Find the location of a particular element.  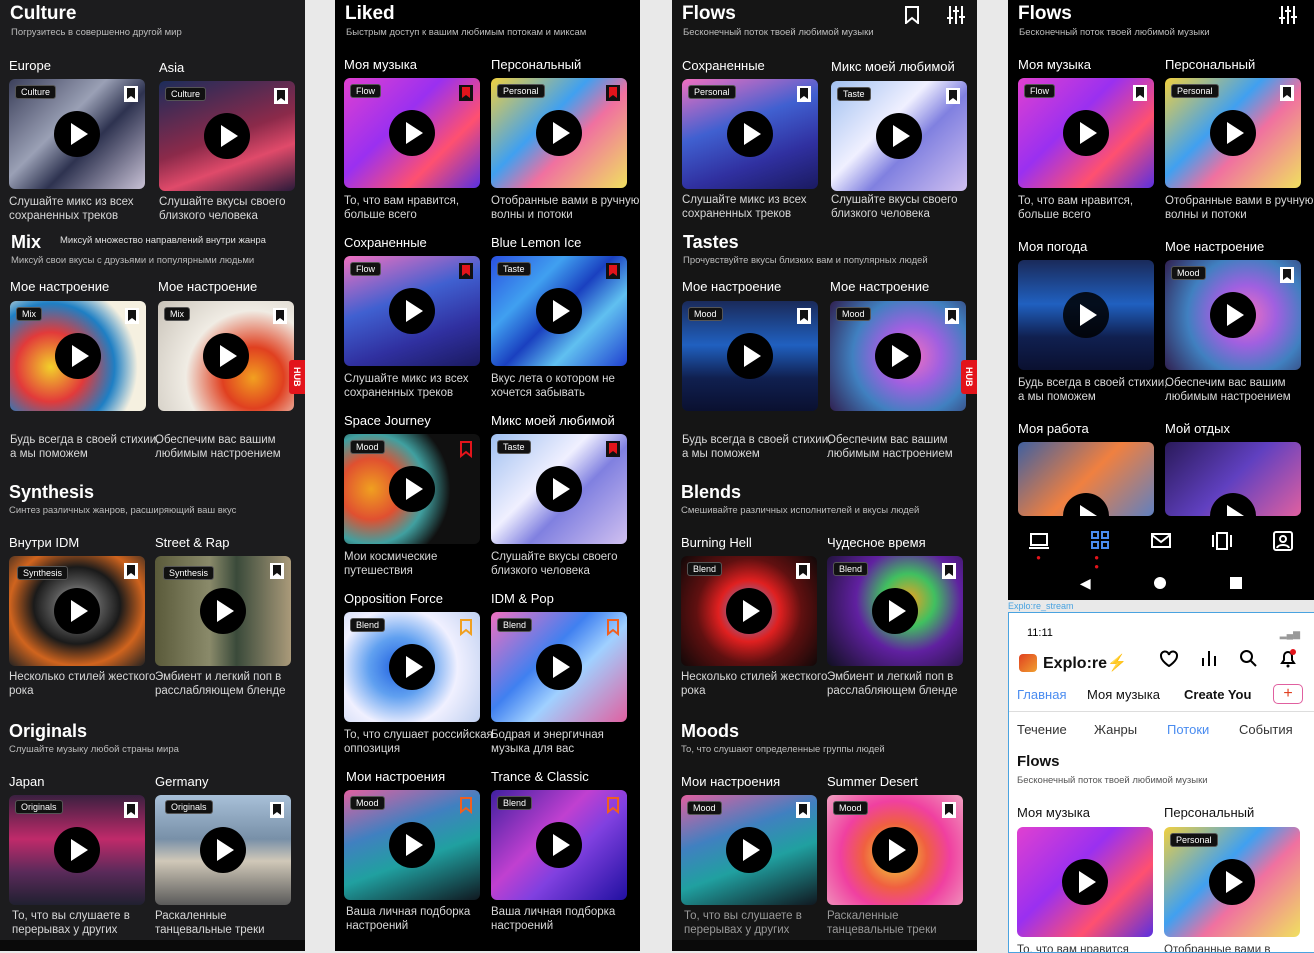

home-icon is located at coordinates (1160, 583).